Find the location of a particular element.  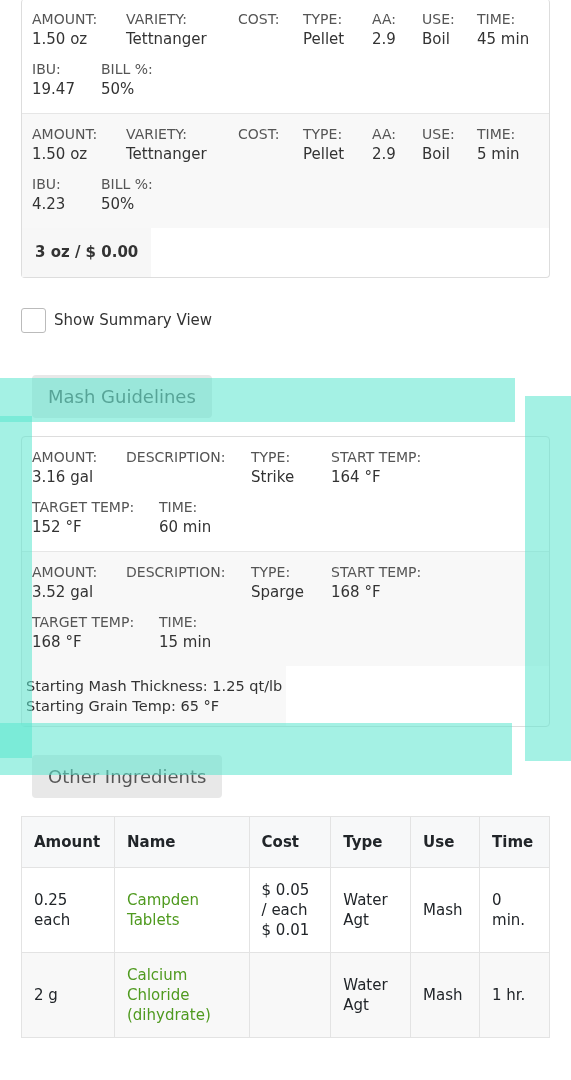

ingredient-link: Campden Tablets is located at coordinates (181, 910).